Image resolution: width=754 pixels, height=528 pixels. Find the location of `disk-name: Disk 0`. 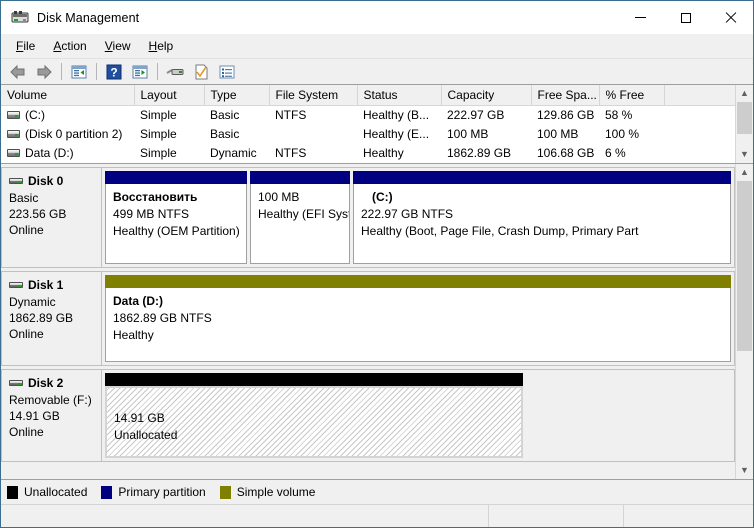

disk-name: Disk 0 is located at coordinates (46, 181).